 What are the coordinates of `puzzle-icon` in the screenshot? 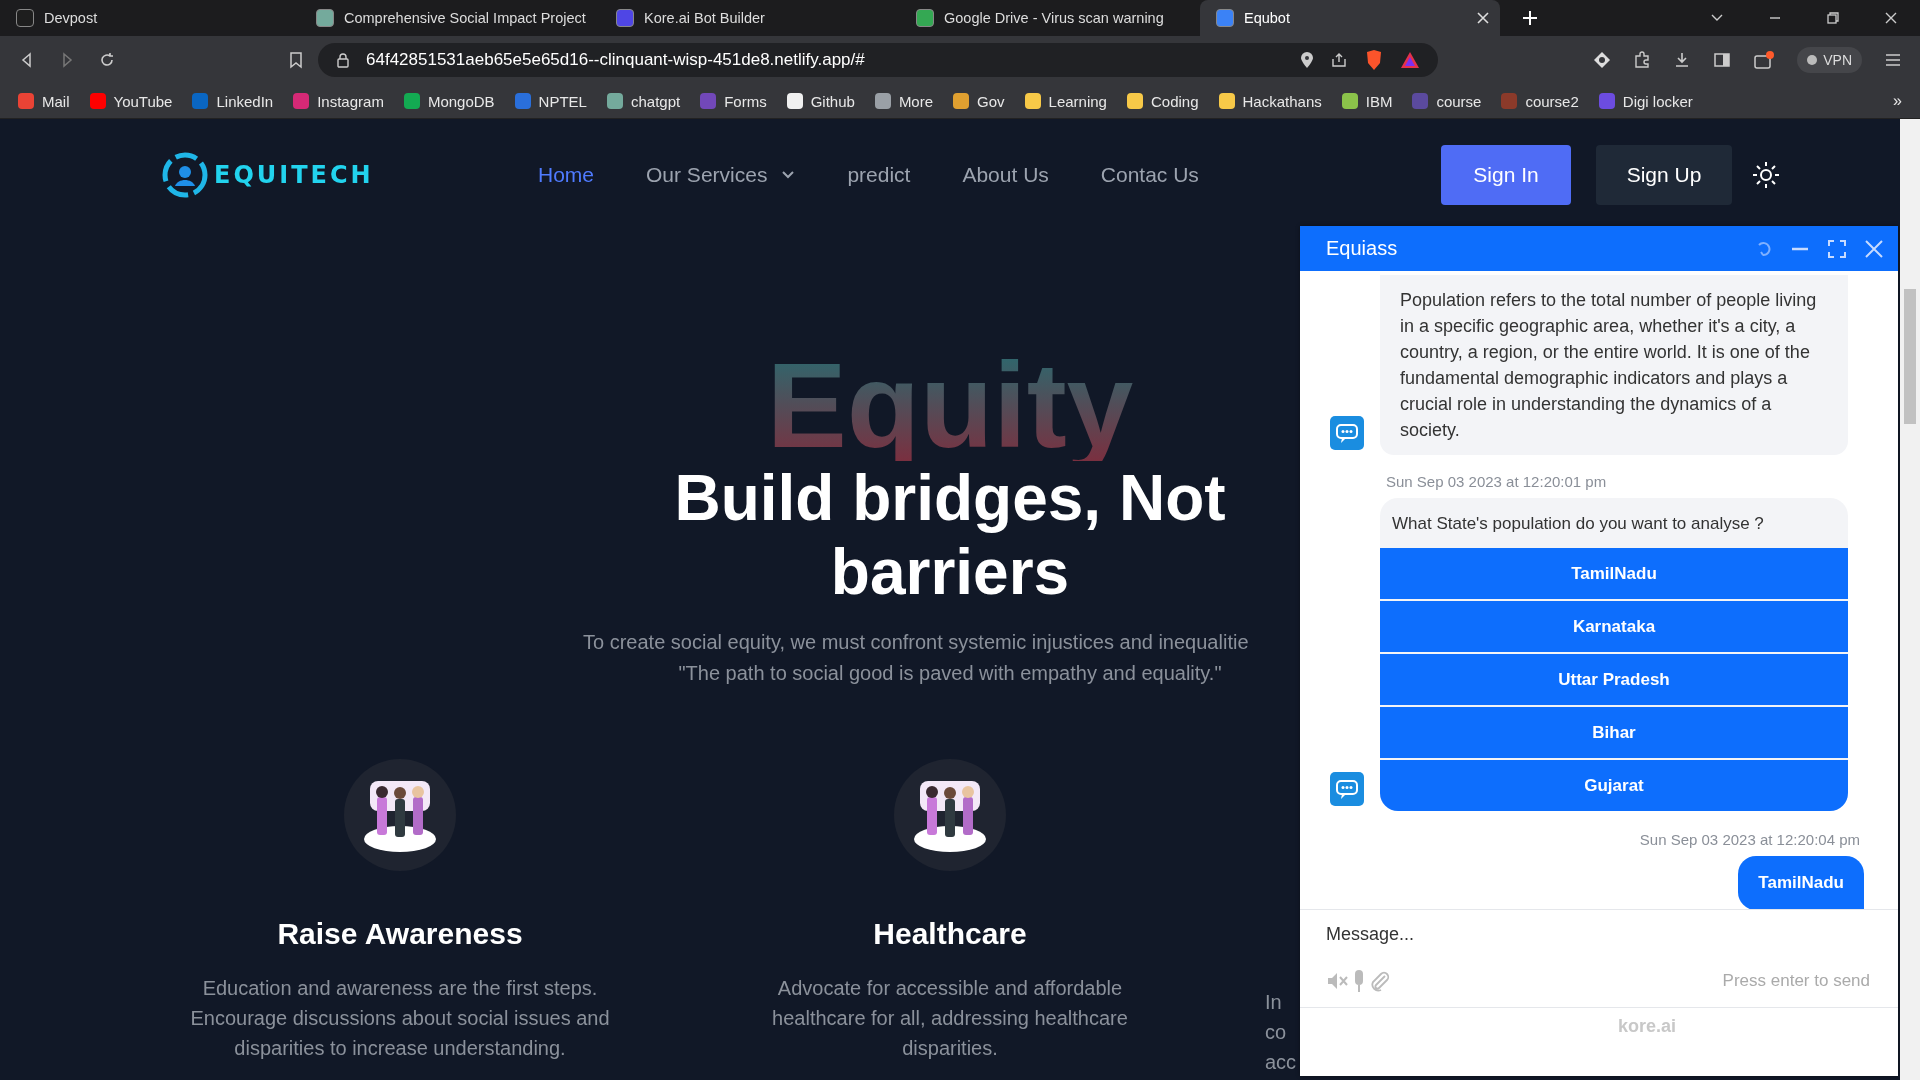 It's located at (1642, 60).